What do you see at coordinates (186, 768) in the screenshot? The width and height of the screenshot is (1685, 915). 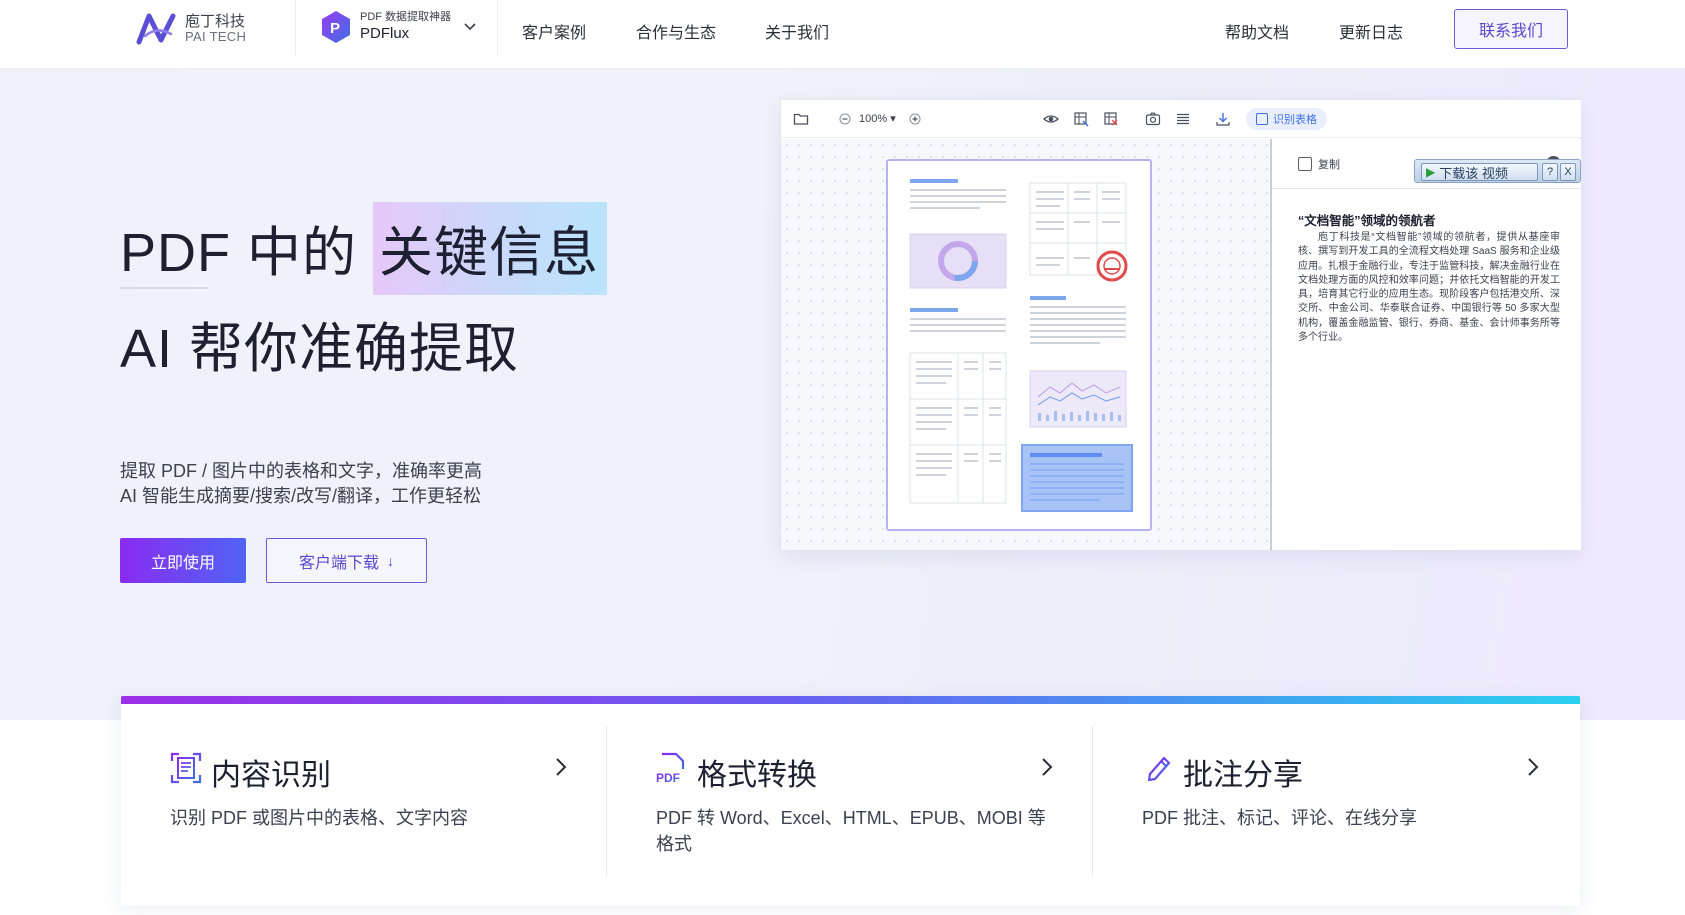 I see `document-scan-icon` at bounding box center [186, 768].